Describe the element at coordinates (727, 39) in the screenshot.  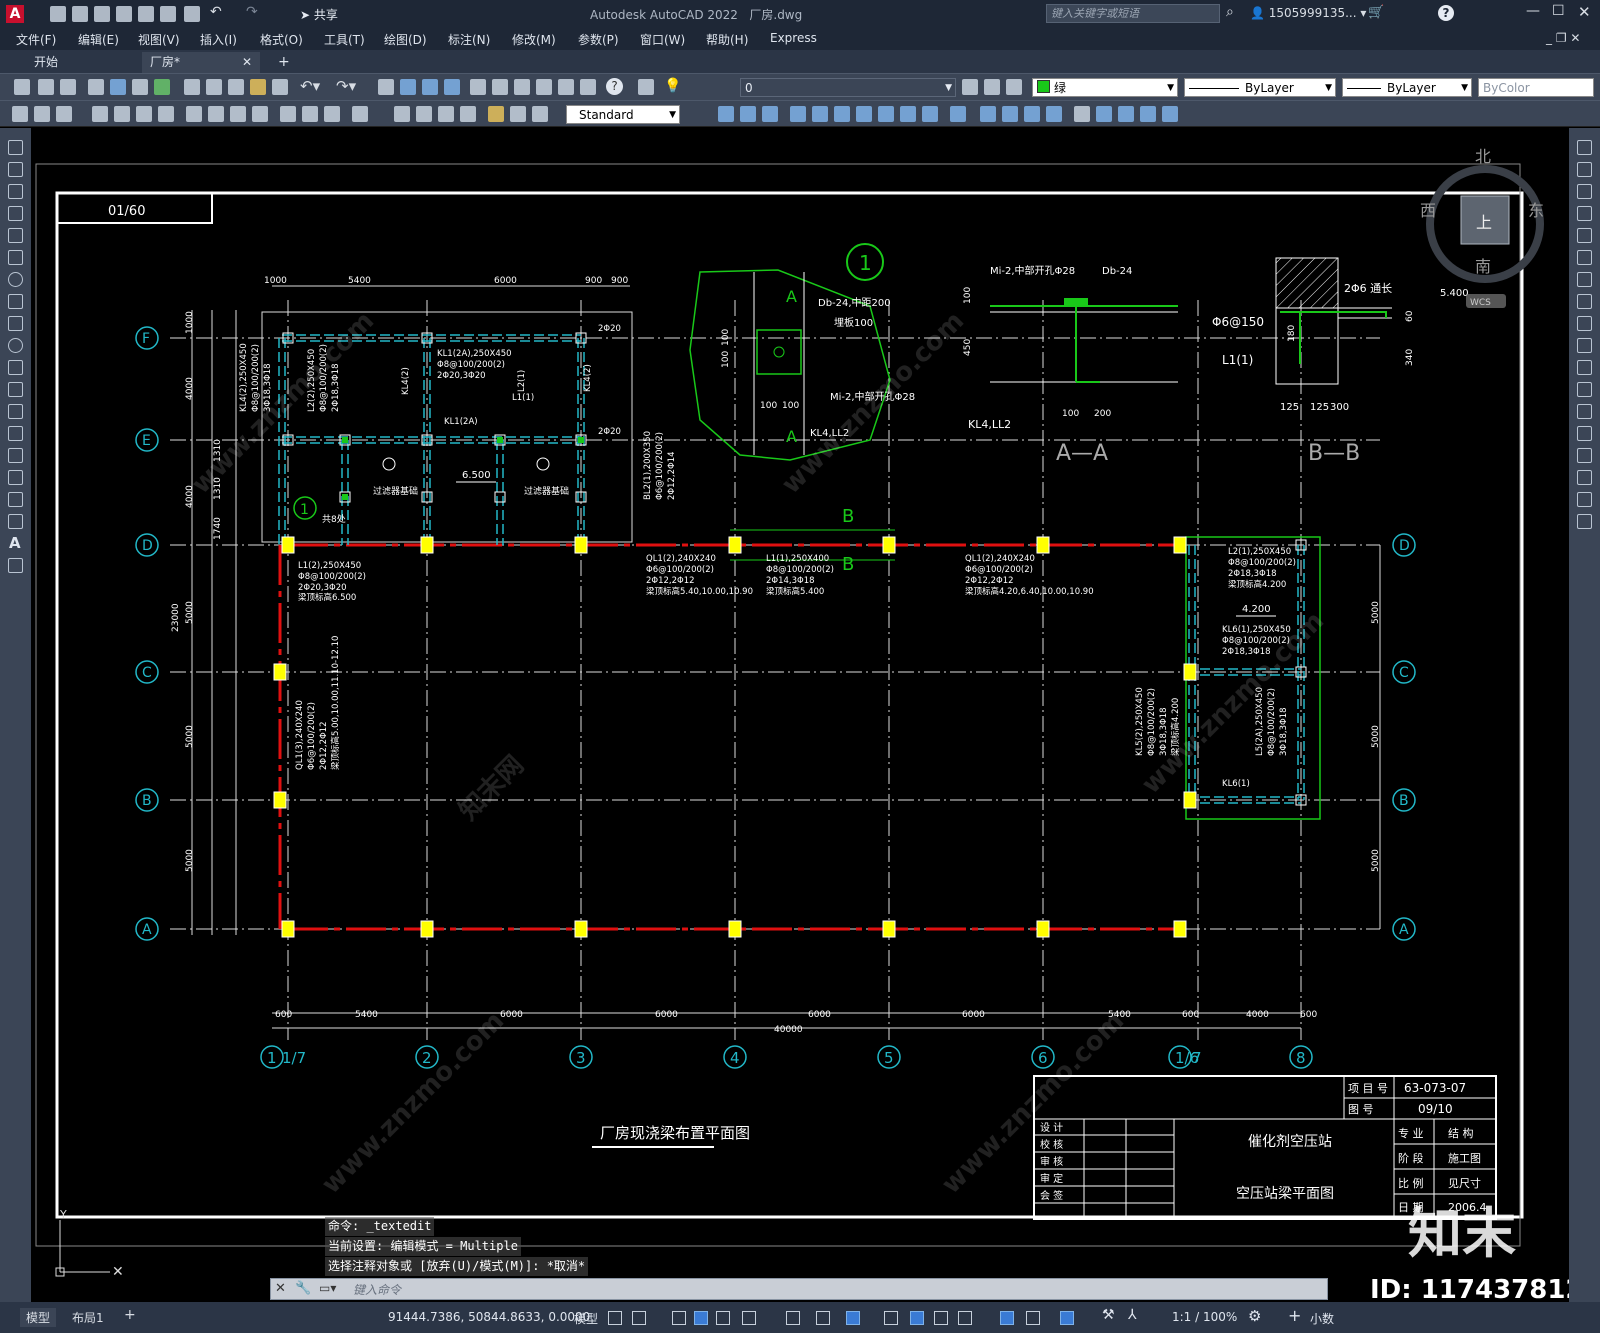
I see `menu-help: 帮助(H)` at that location.